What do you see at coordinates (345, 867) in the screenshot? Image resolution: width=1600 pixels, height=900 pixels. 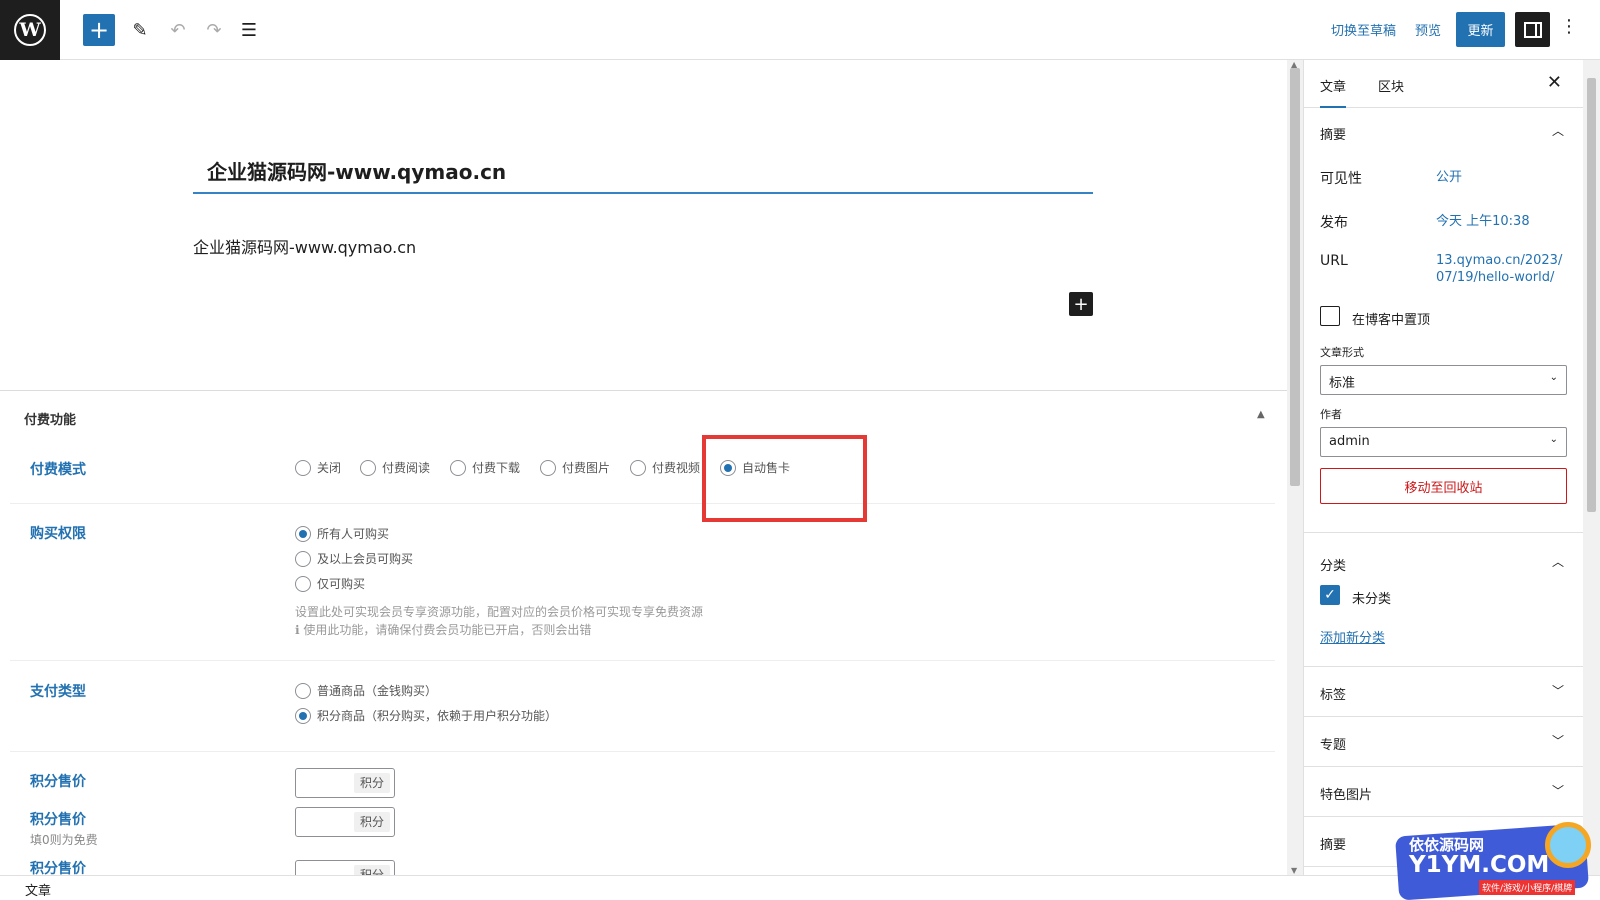 I see `points-price-input-3: 积分` at bounding box center [345, 867].